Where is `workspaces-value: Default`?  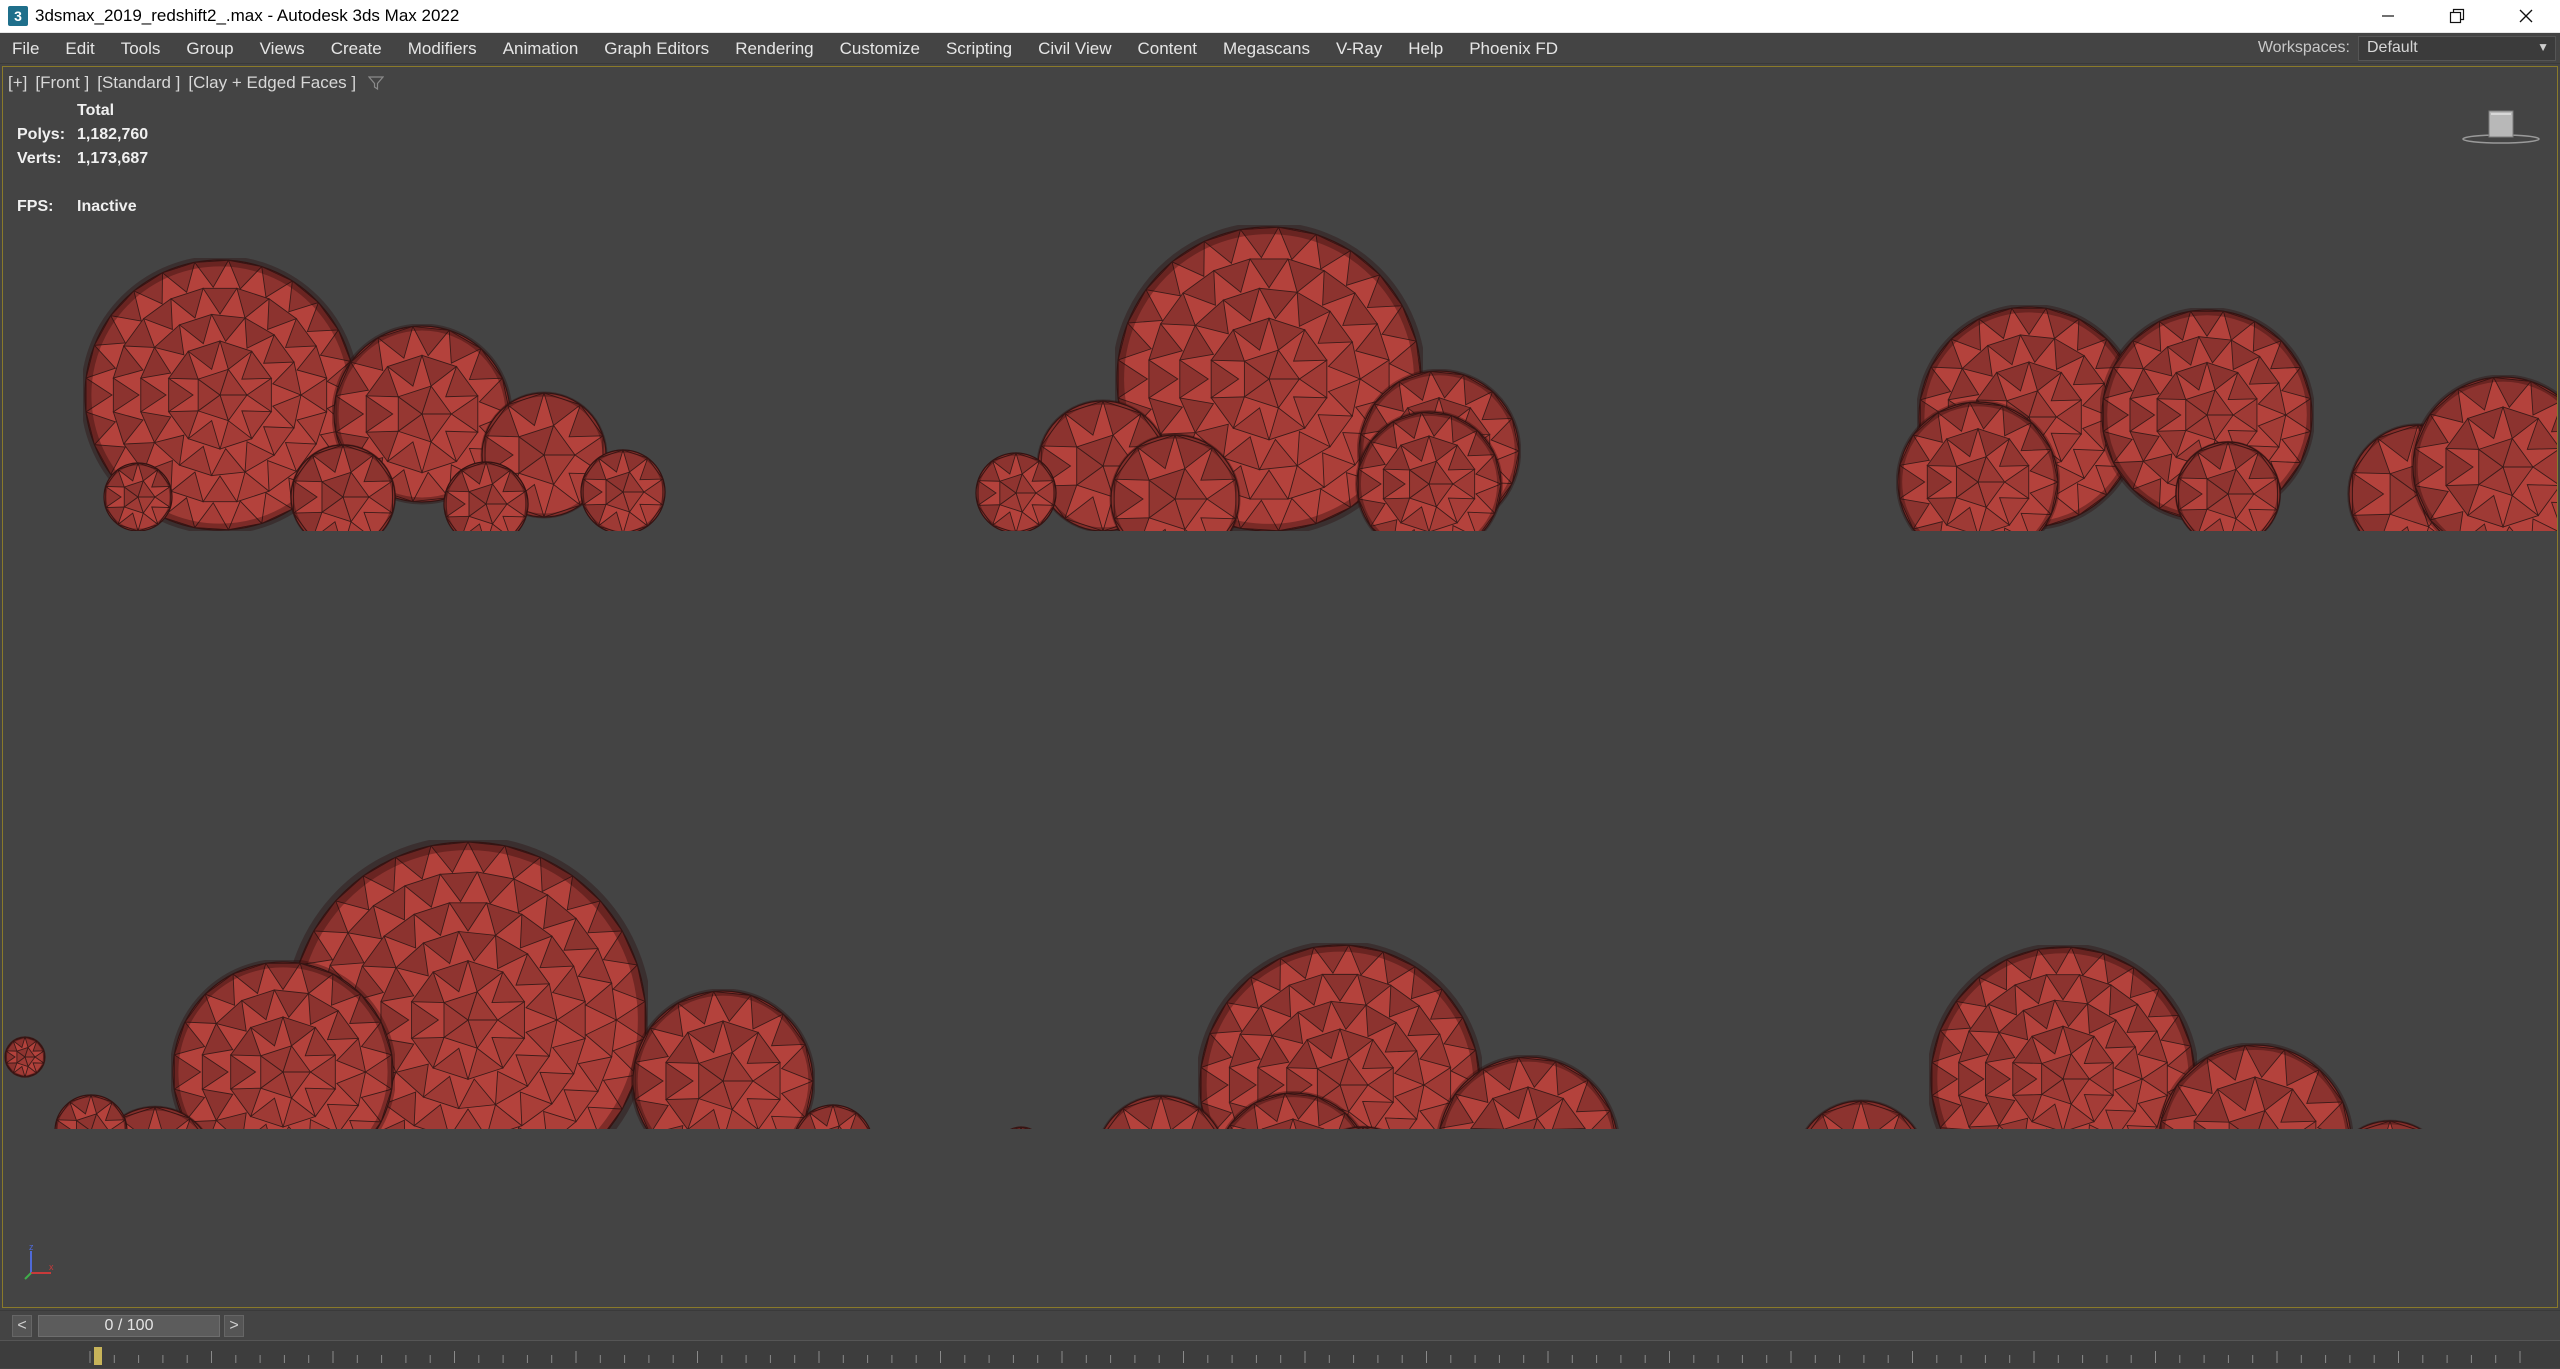
workspaces-value: Default is located at coordinates (2392, 47).